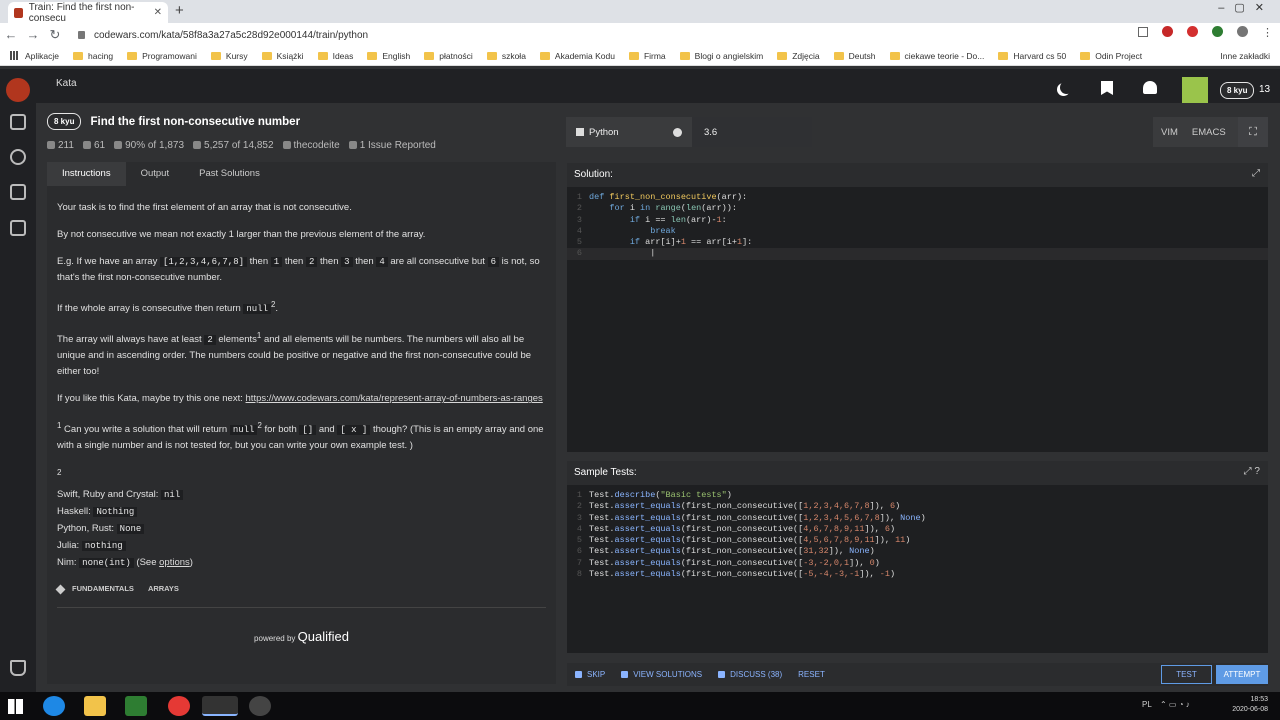  Describe the element at coordinates (1252, 471) in the screenshot. I see `help-icon: ⤢ ?` at that location.